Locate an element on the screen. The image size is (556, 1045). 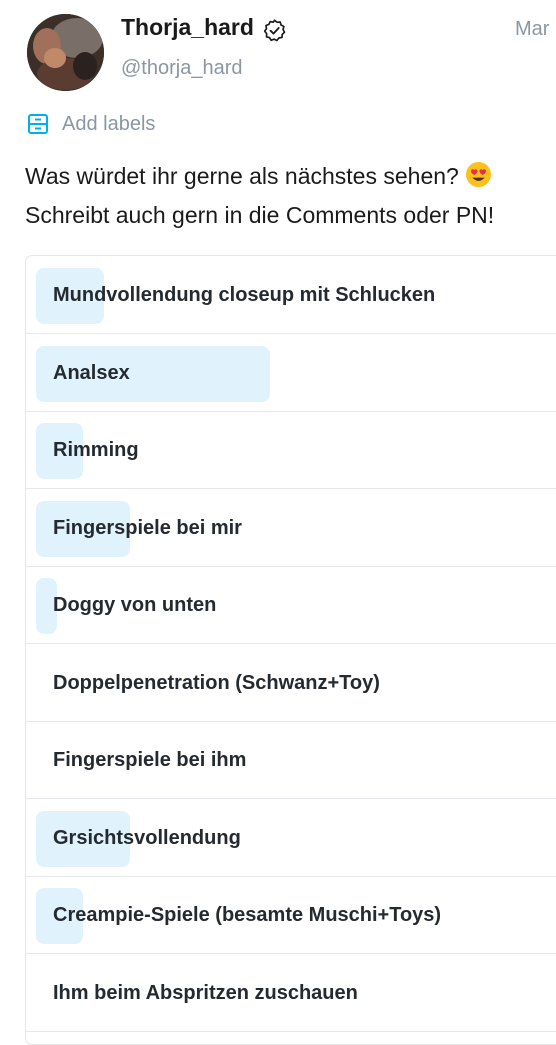
poll-option: Ihm beim Abspritzen zuschauen is located at coordinates (291, 993).